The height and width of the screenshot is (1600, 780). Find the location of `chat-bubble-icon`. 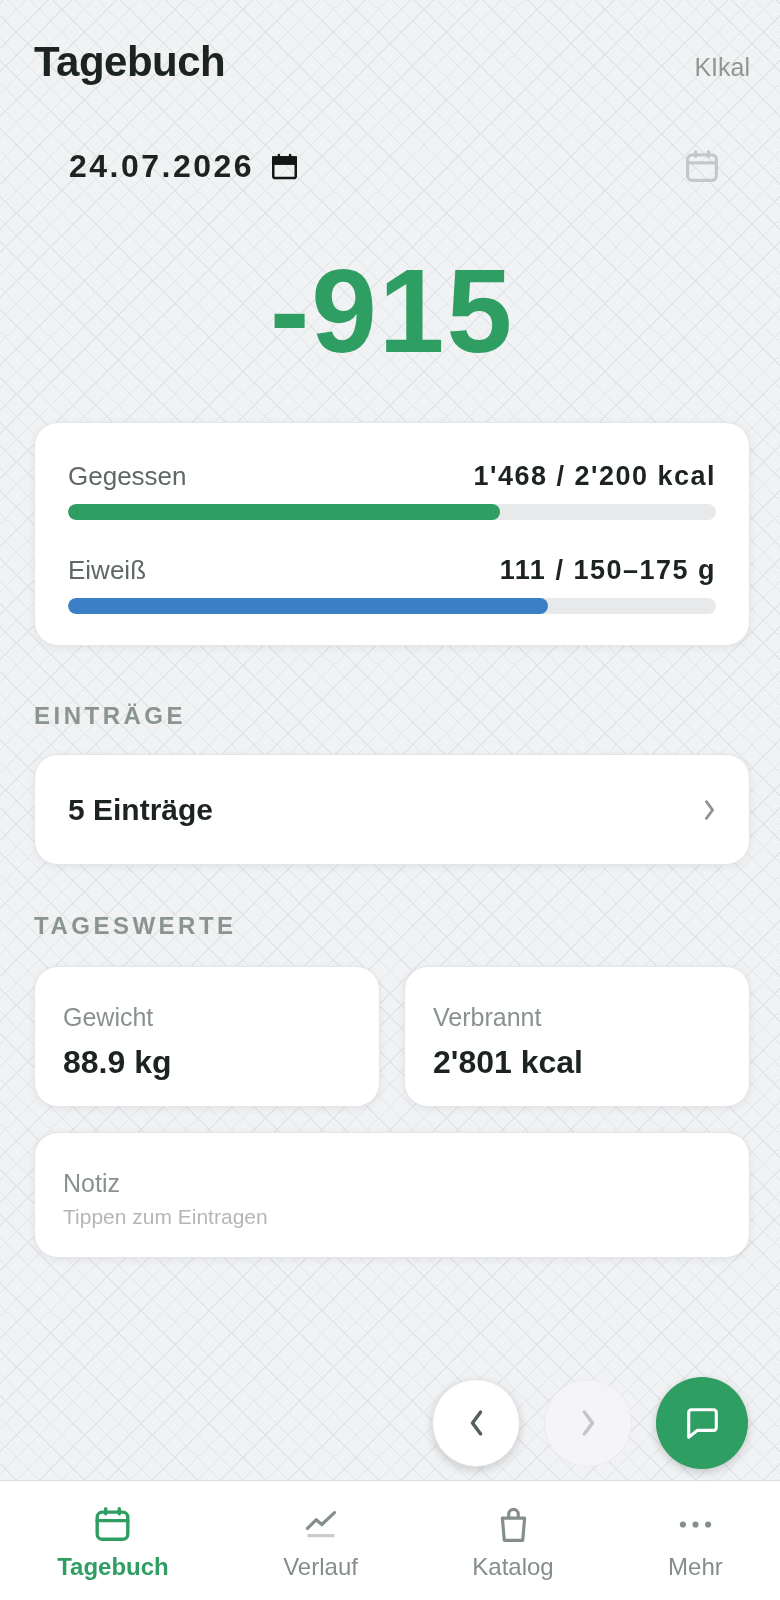

chat-bubble-icon is located at coordinates (702, 1423).